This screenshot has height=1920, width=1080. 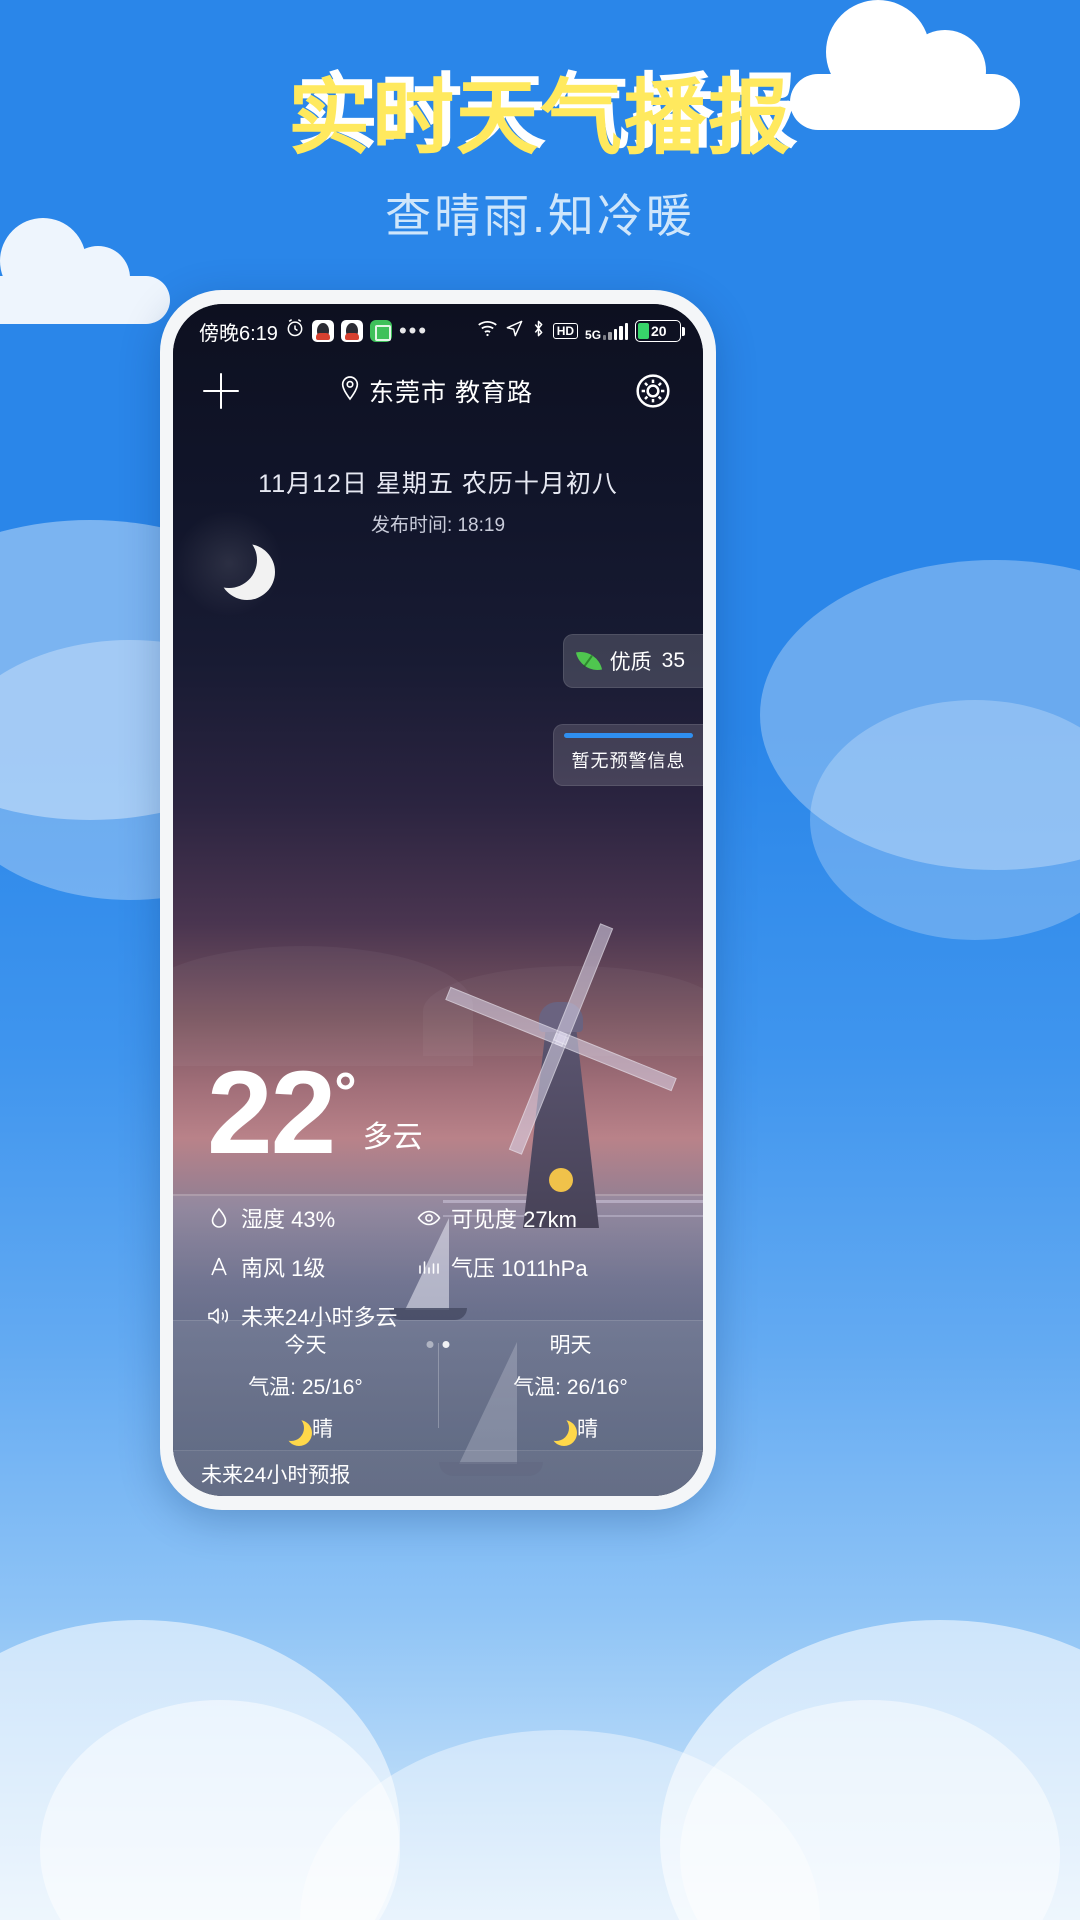 I want to click on wifi-icon, so click(x=487, y=331).